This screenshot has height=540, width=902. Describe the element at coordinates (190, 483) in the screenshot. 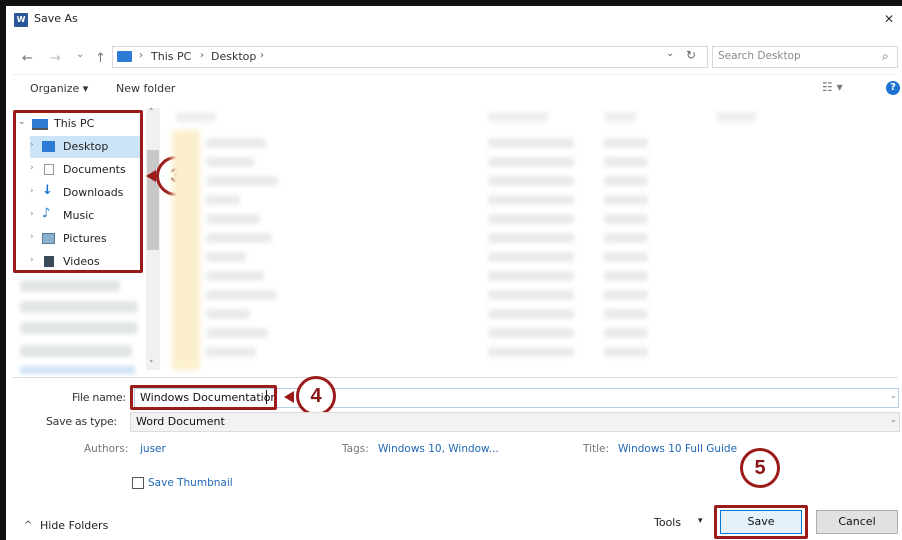

I see `save-thumbnail-label: Save Thumbnail` at that location.